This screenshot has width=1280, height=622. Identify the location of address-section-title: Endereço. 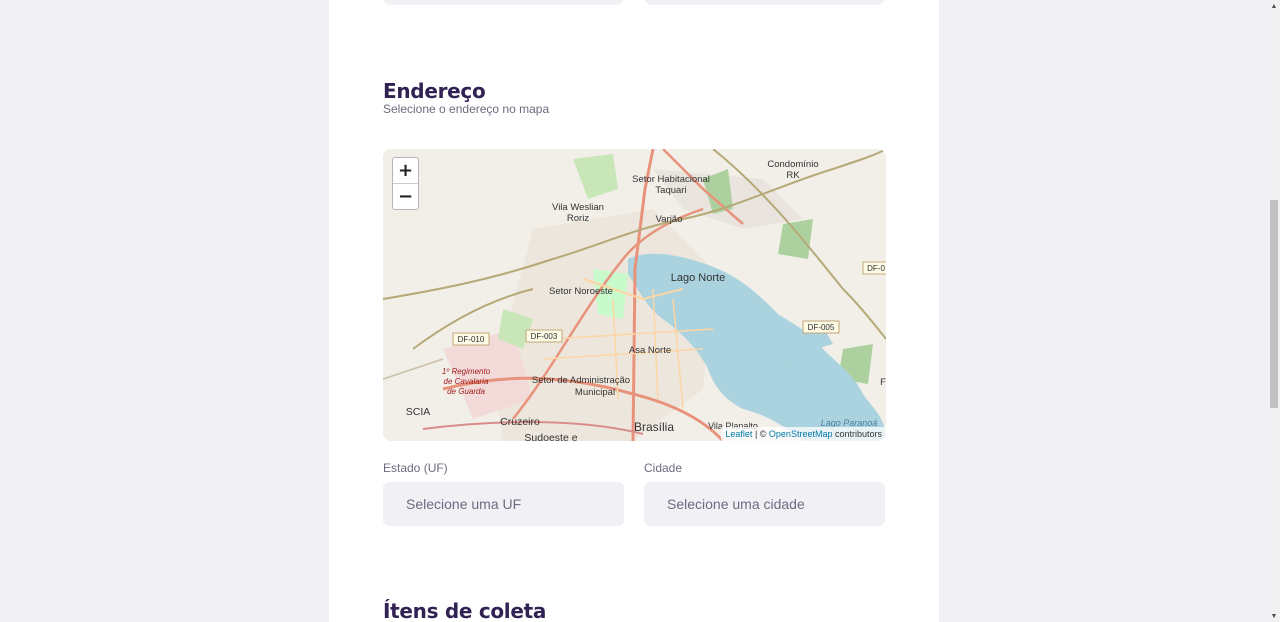
(434, 91).